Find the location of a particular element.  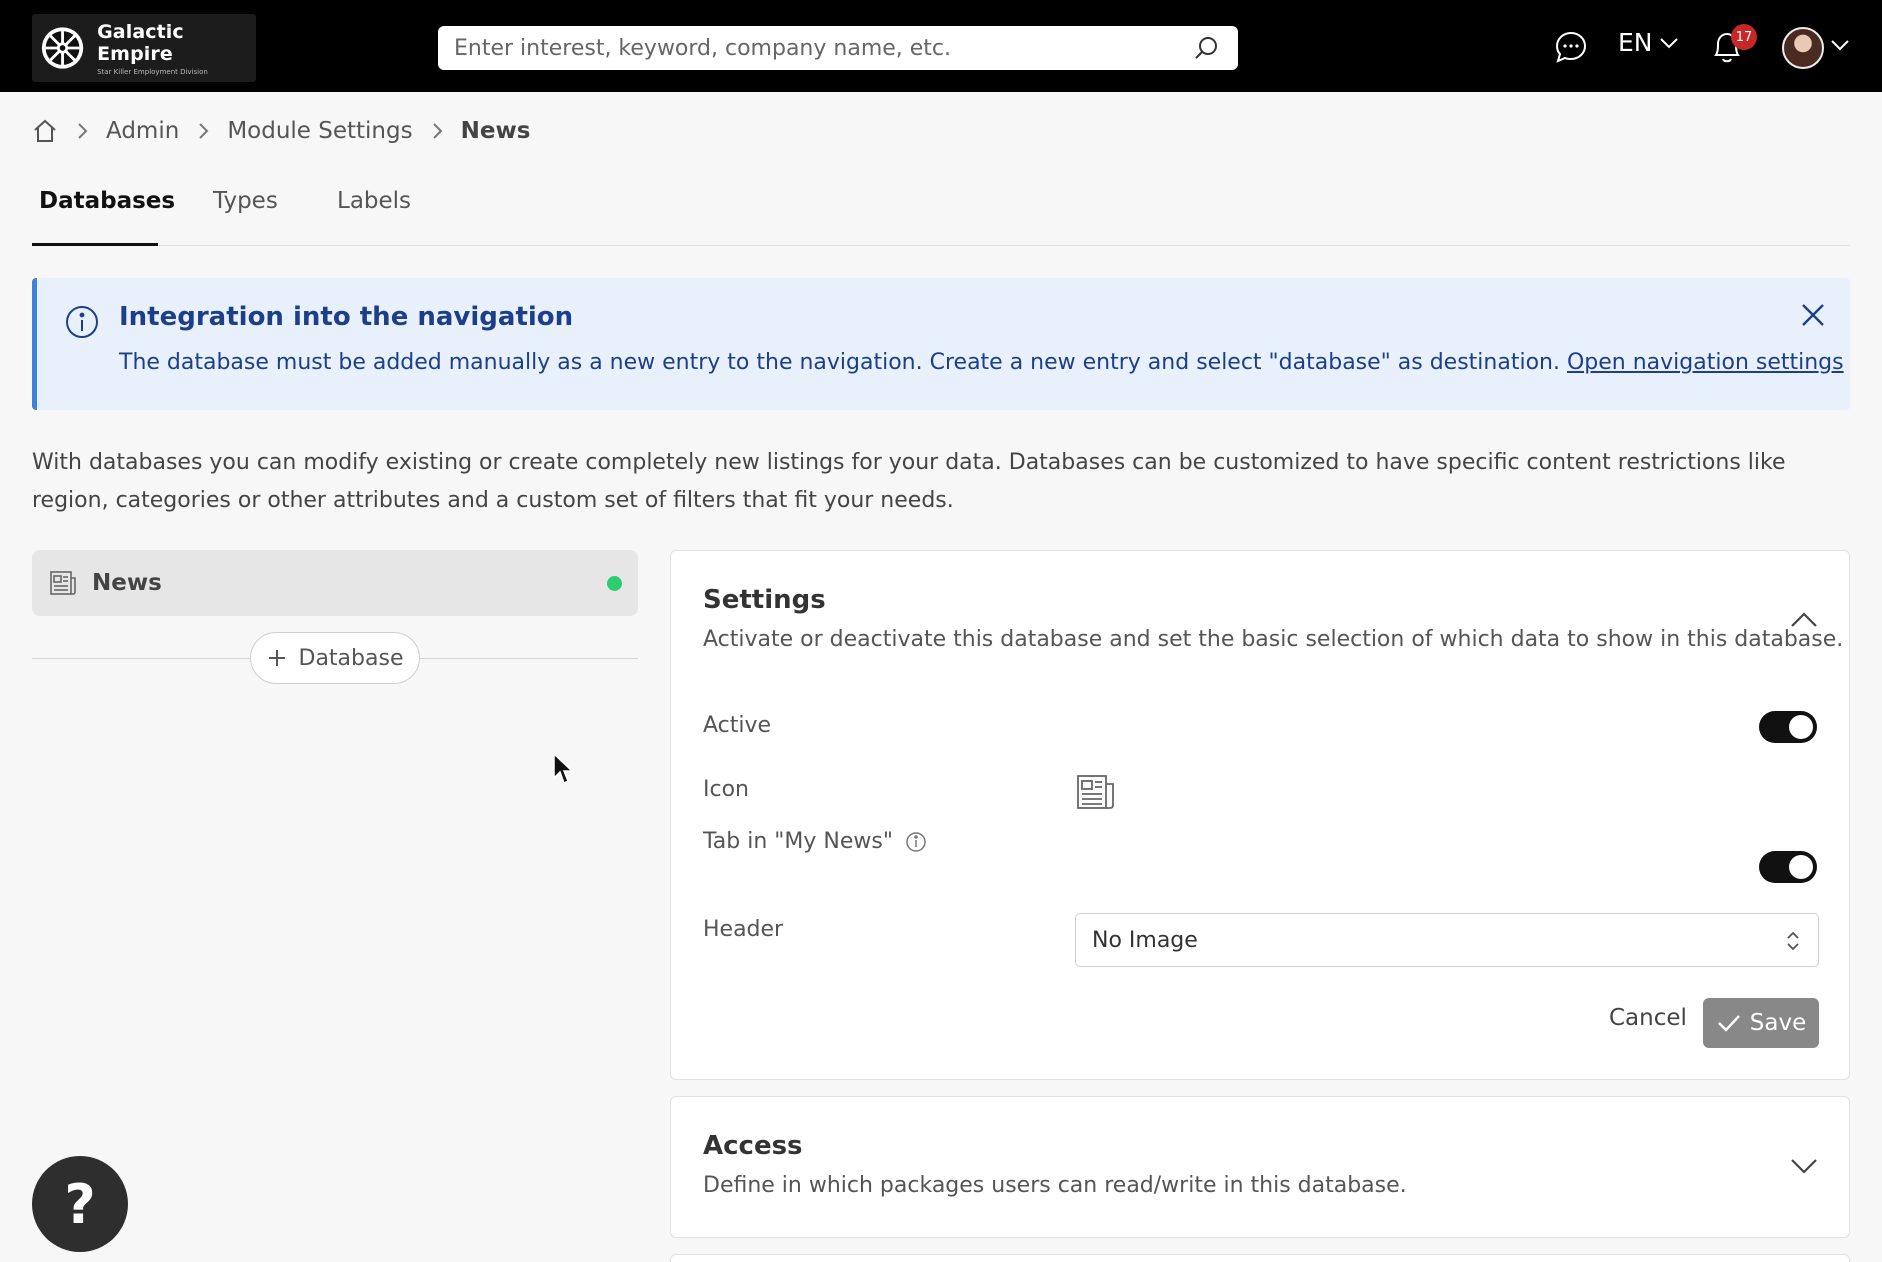

close-icon is located at coordinates (1813, 315).